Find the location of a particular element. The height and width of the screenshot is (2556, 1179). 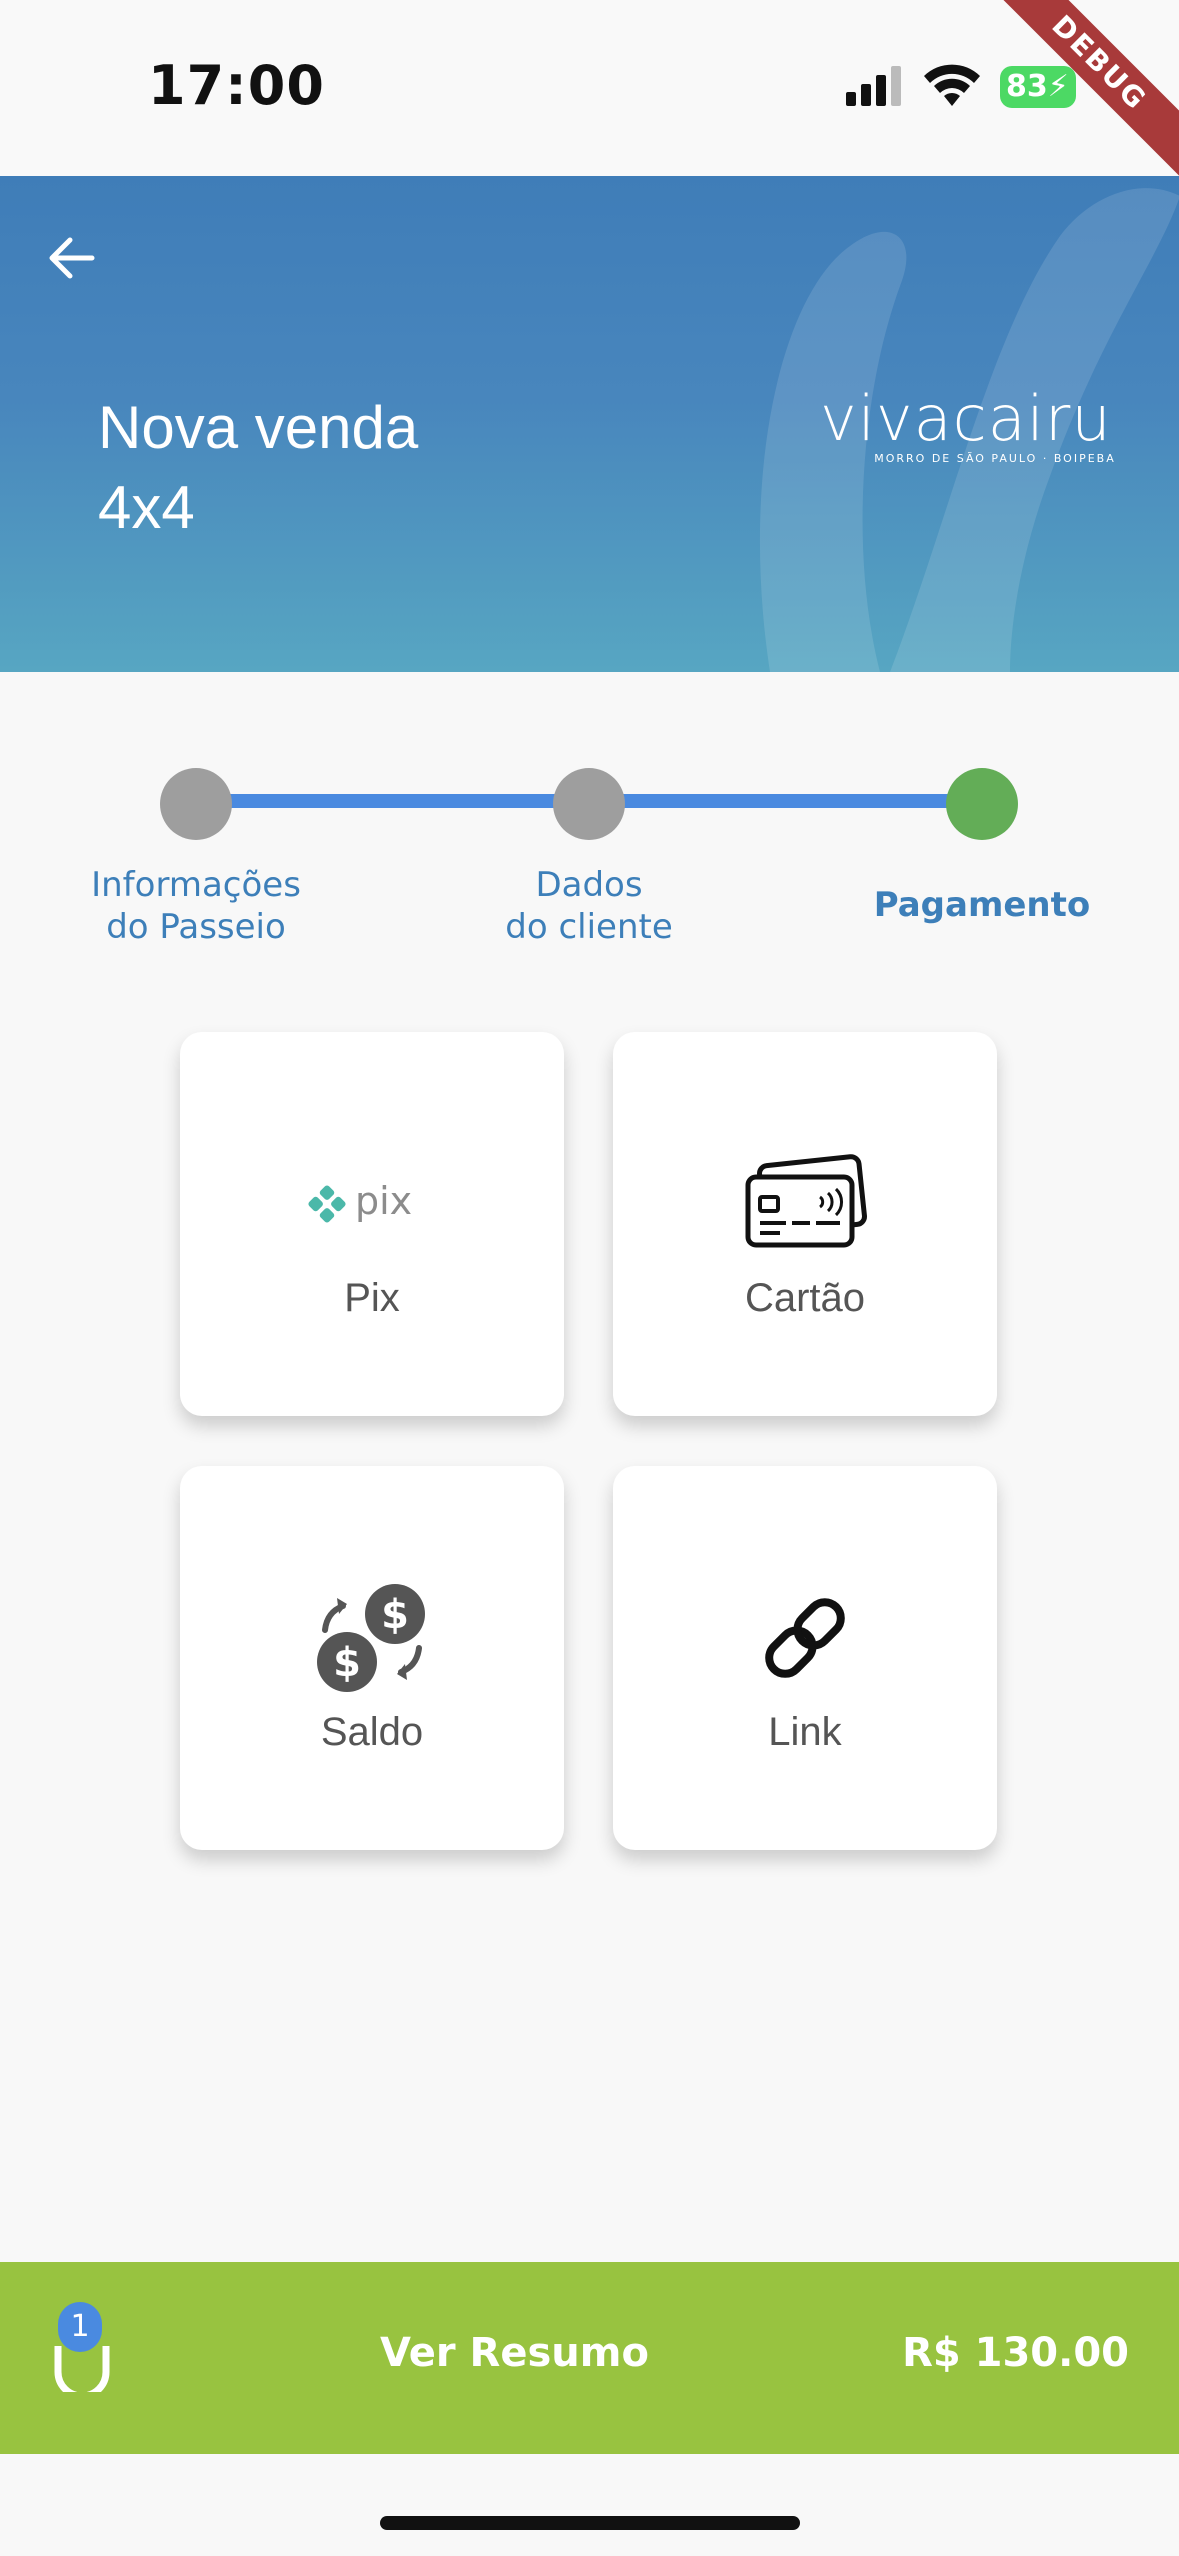

vivacairu-logo: vivacairu MORRO DE SÃO PAULO · BOIPEBA is located at coordinates (970, 428).